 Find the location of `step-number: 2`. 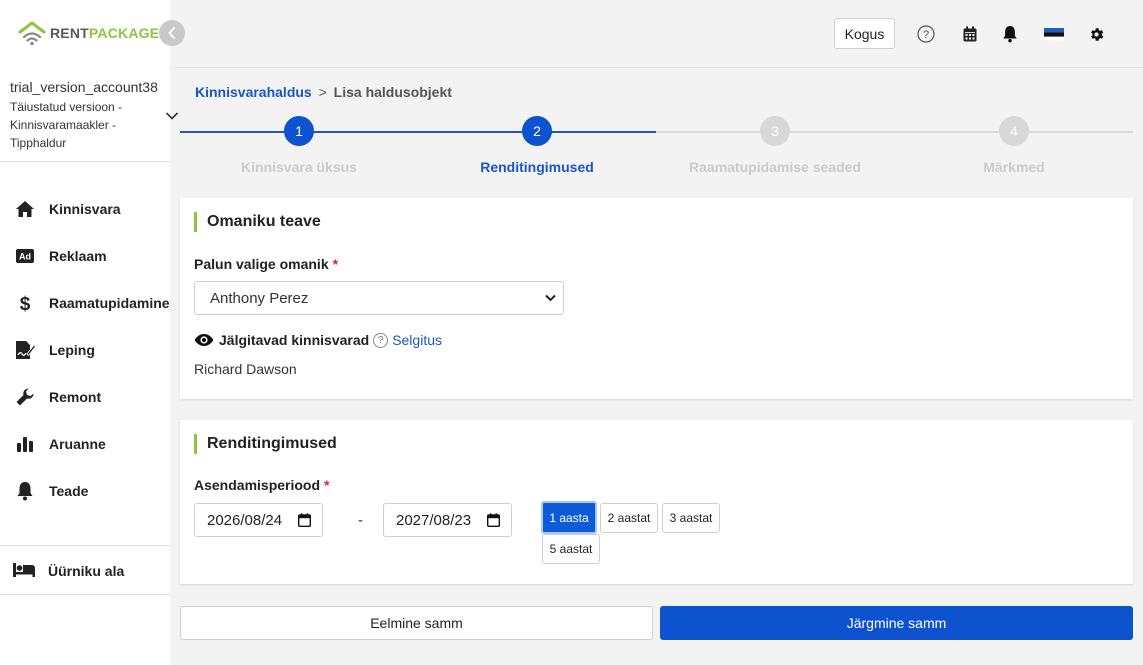

step-number: 2 is located at coordinates (537, 131).